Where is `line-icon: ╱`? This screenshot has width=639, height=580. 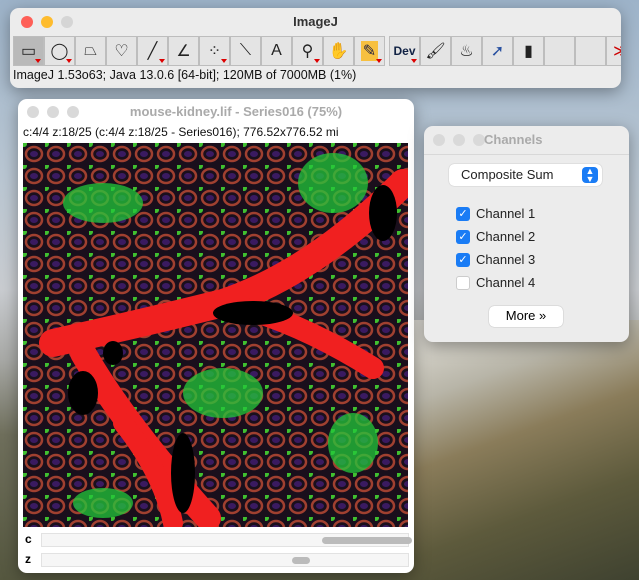
line-icon: ╱ is located at coordinates (152, 51).